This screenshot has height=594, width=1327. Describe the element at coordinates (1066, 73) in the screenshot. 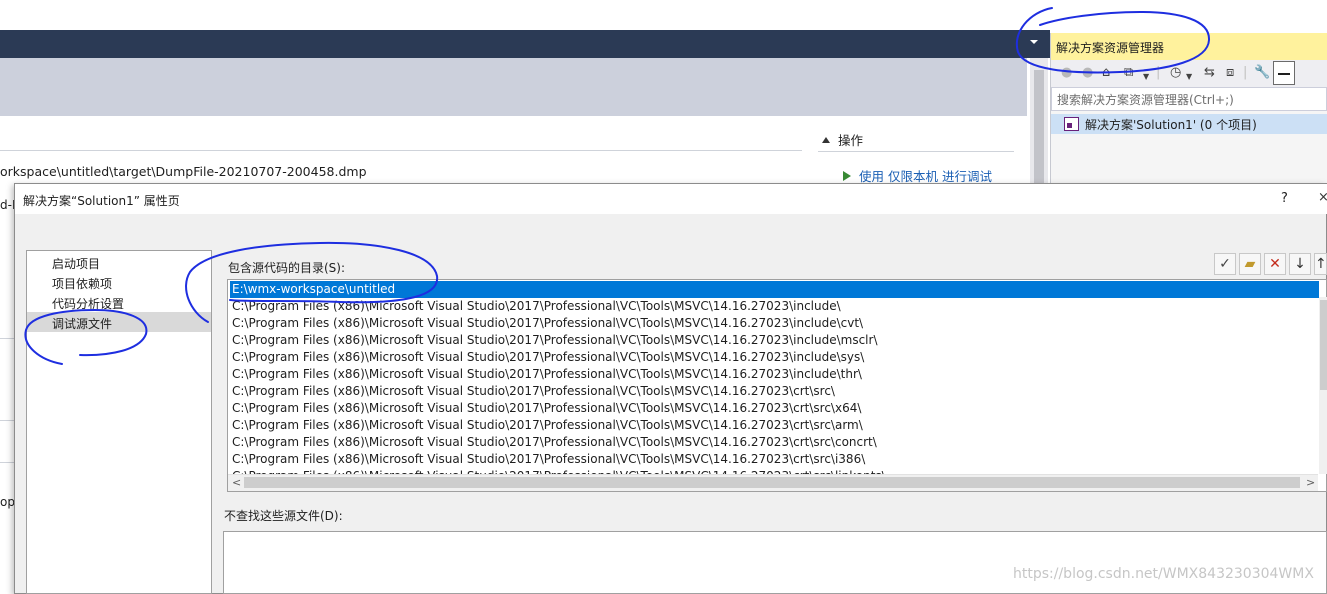

I see `back-icon: ●` at that location.